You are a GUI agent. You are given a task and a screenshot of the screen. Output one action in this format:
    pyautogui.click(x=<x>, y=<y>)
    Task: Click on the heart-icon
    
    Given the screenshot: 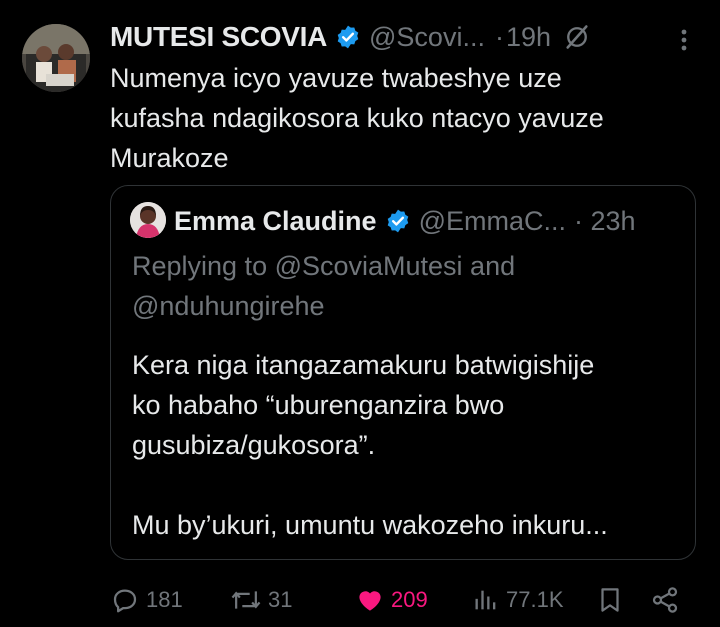 What is the action you would take?
    pyautogui.click(x=370, y=601)
    